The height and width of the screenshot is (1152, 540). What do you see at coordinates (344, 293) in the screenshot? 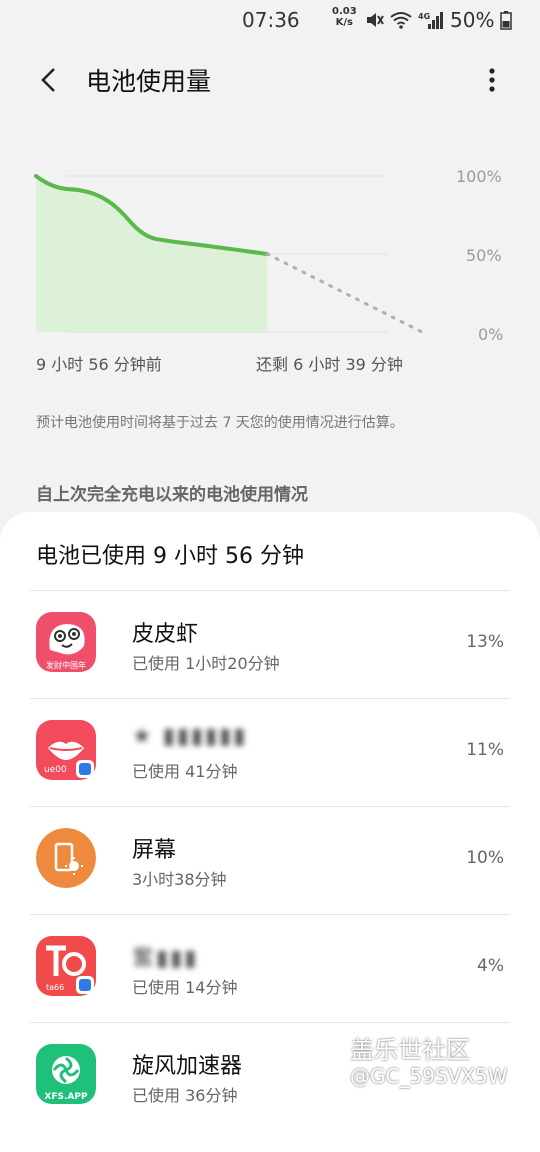
I see `battery-projection-line` at bounding box center [344, 293].